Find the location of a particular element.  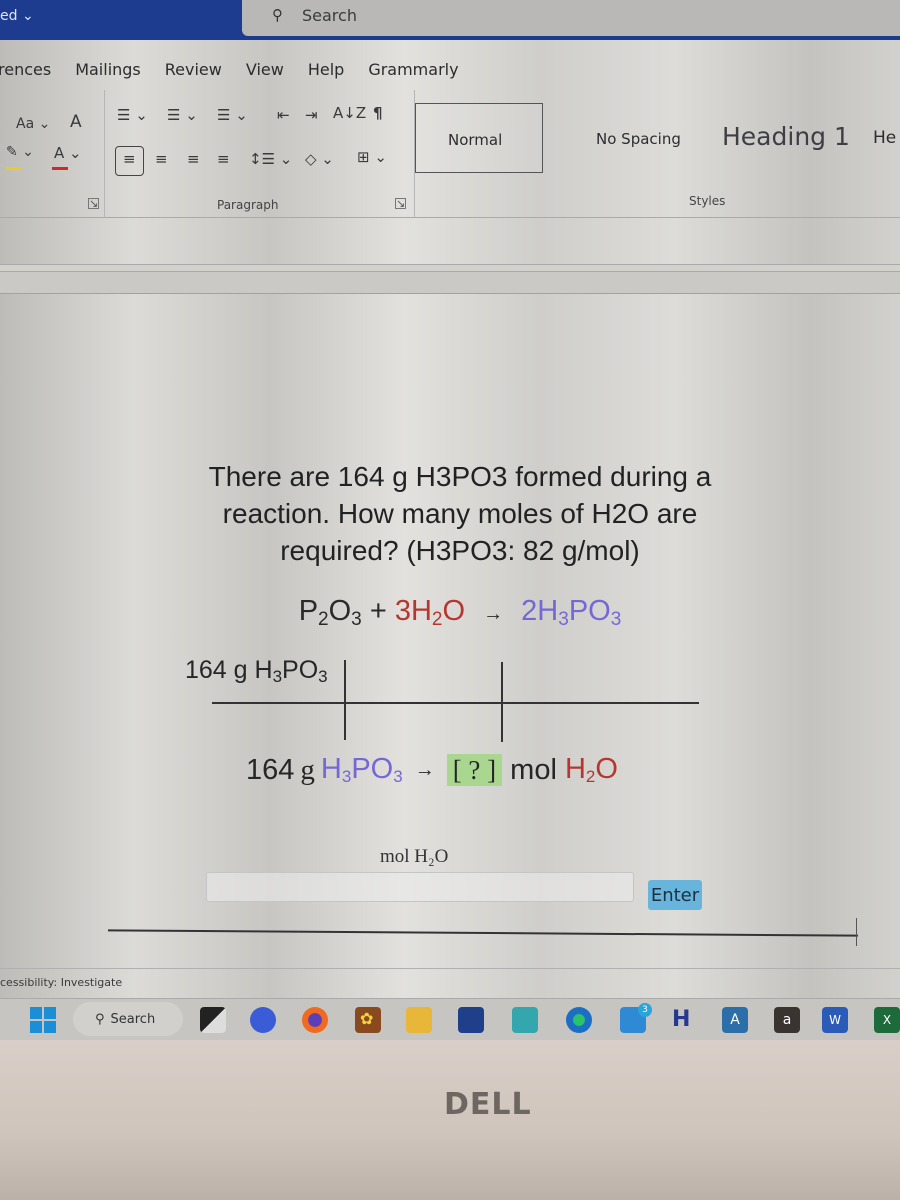

highlight-color-swatch is located at coordinates (14, 168).